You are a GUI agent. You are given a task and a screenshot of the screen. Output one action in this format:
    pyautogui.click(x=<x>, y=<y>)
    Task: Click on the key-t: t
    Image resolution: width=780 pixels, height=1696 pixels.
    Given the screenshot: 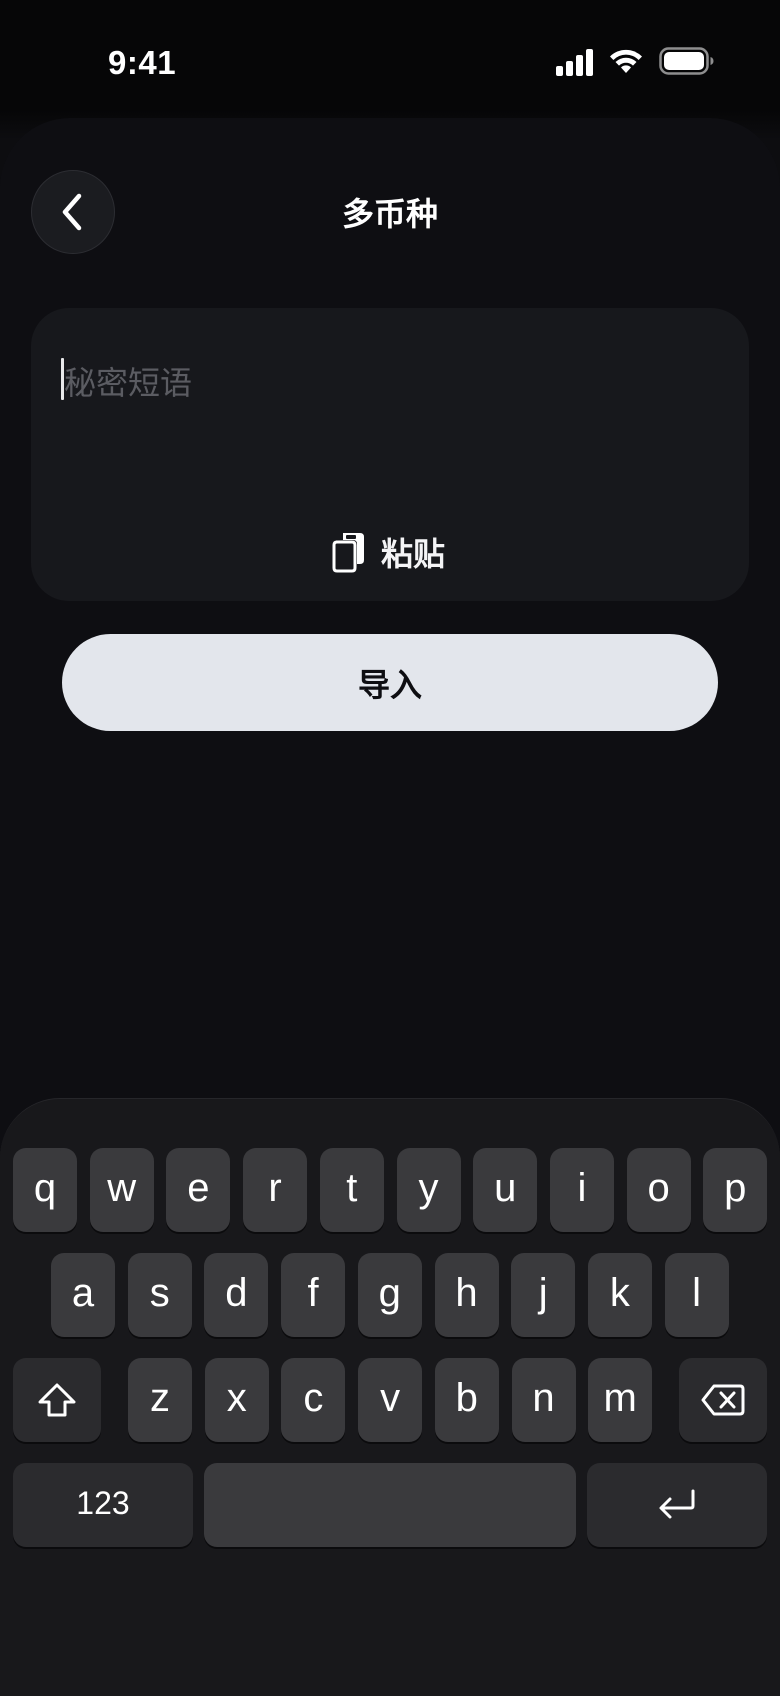 What is the action you would take?
    pyautogui.click(x=351, y=1190)
    